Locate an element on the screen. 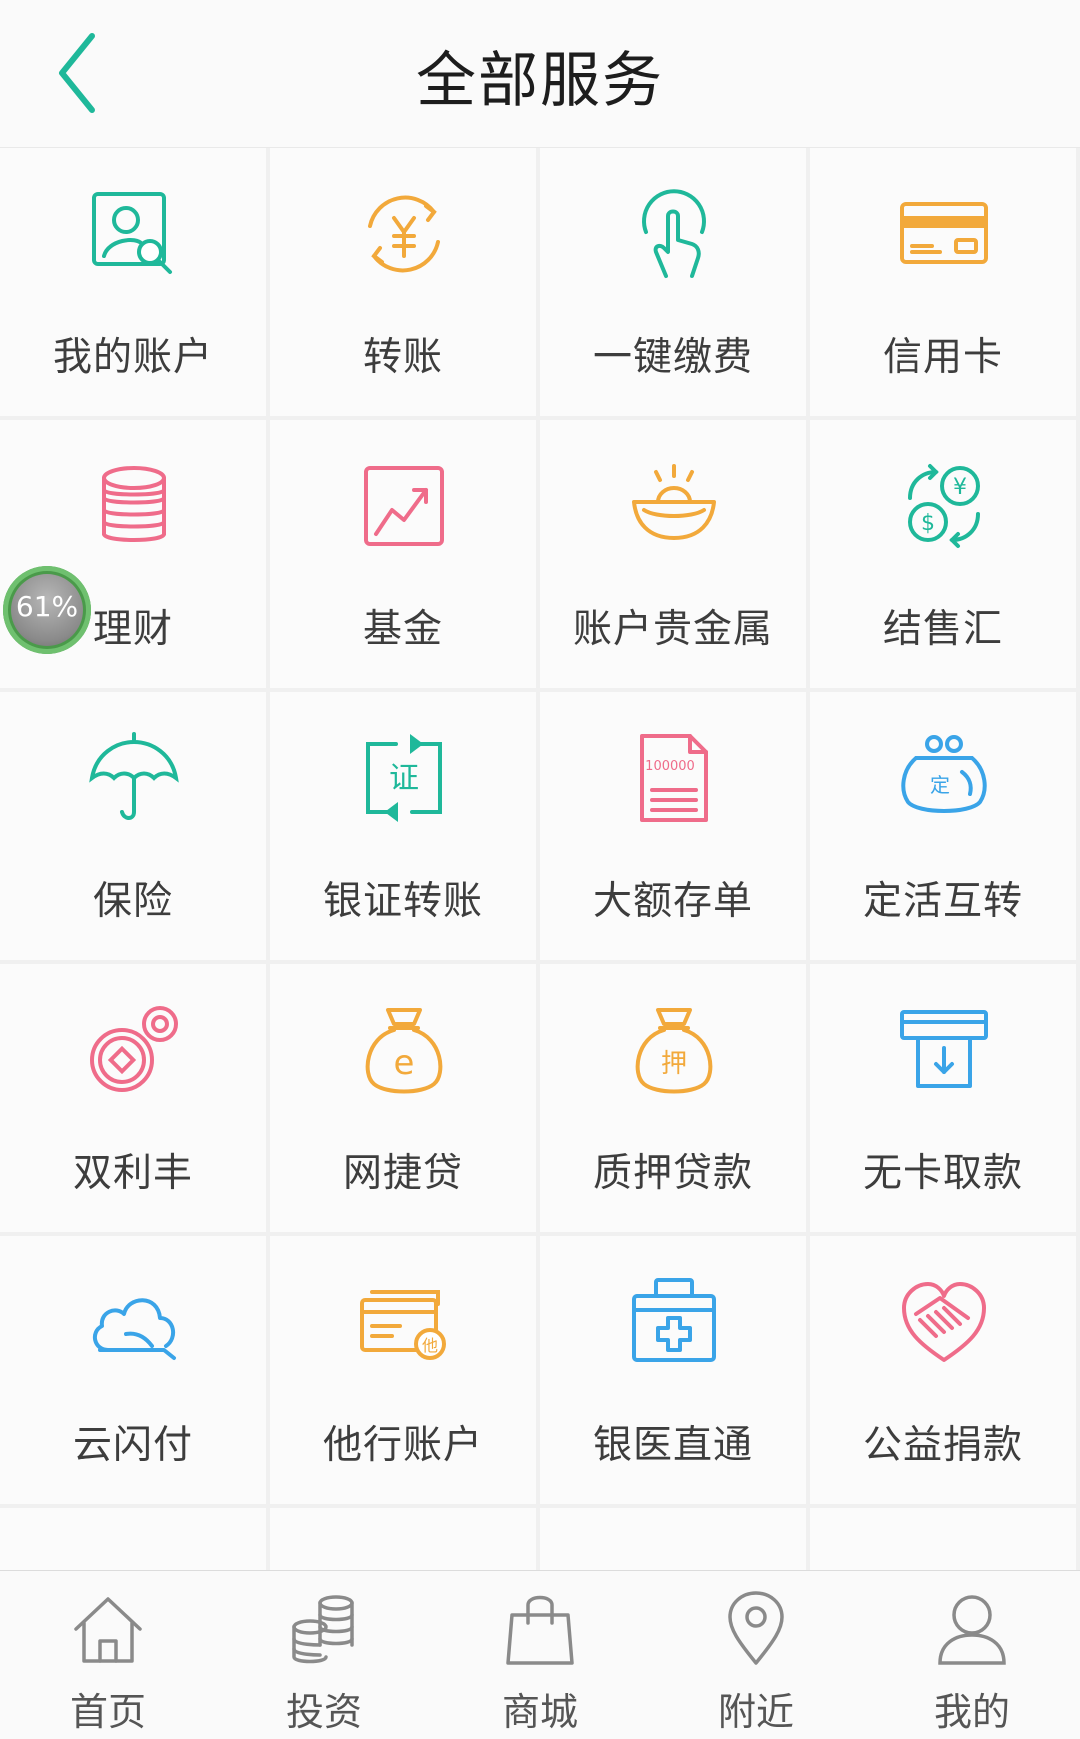 Image resolution: width=1080 pixels, height=1739 pixels. atm-withdraw-icon is located at coordinates (944, 1049).